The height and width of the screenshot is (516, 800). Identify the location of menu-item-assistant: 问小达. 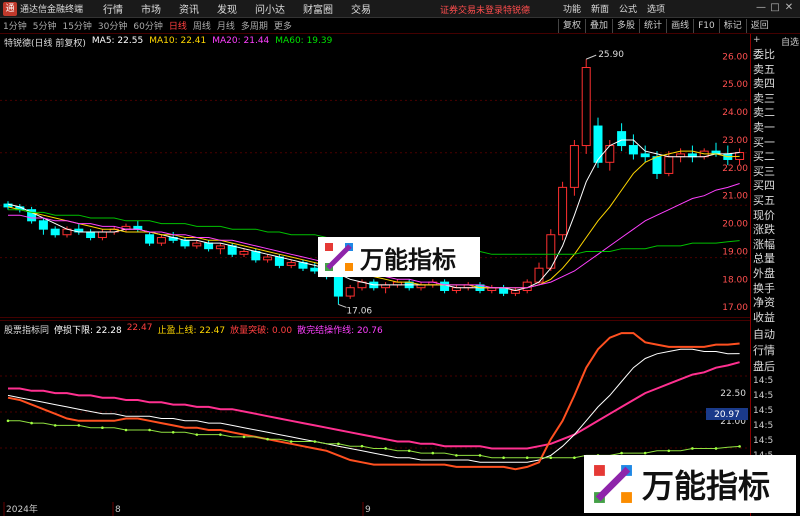
(270, 8).